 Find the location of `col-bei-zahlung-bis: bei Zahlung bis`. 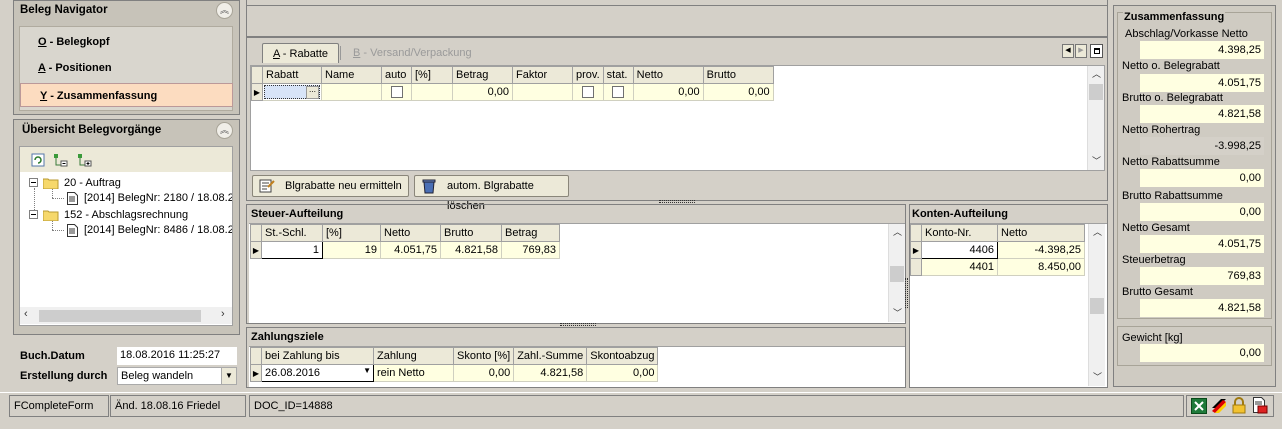

col-bei-zahlung-bis: bei Zahlung bis is located at coordinates (317, 356).